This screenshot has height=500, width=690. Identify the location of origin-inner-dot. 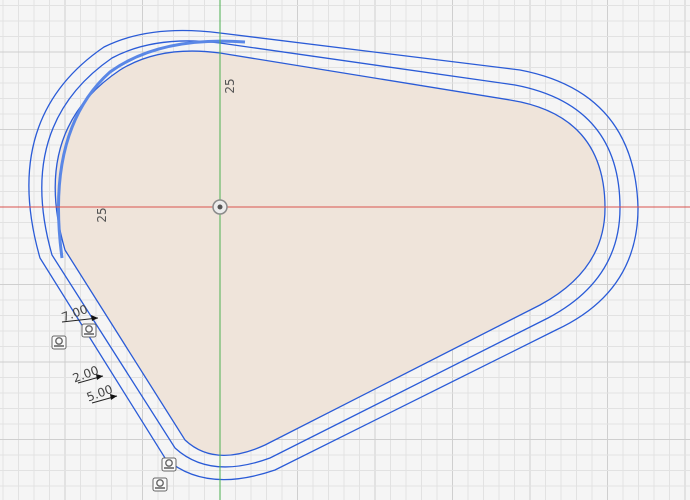
(220, 207).